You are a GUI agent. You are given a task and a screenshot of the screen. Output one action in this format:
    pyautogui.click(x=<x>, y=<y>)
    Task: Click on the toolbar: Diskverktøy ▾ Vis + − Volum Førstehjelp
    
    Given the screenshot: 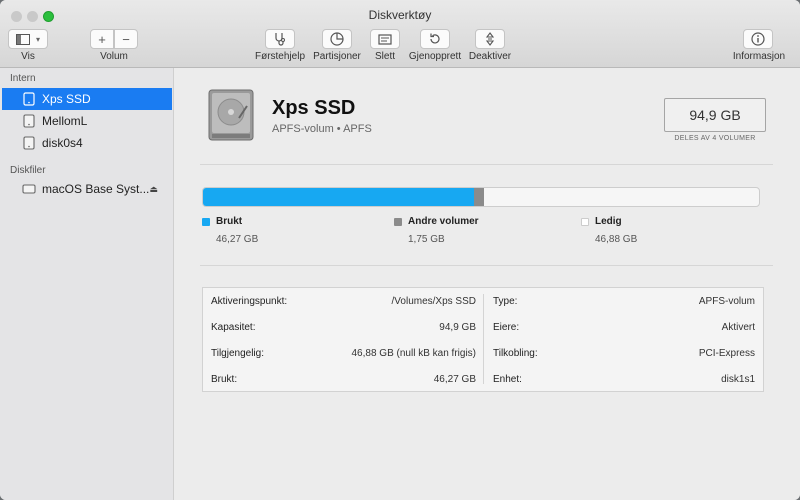 What is the action you would take?
    pyautogui.click(x=400, y=34)
    